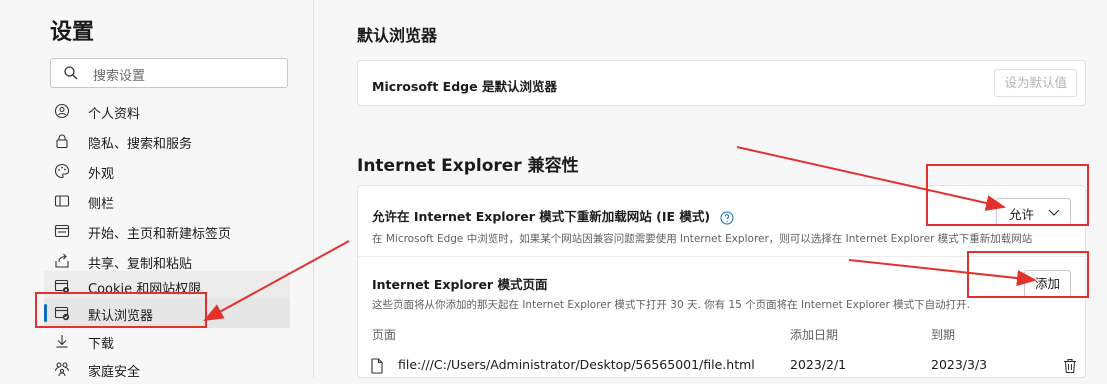 The height and width of the screenshot is (384, 1107). What do you see at coordinates (101, 204) in the screenshot?
I see `sidebar-item-label: 侧栏` at bounding box center [101, 204].